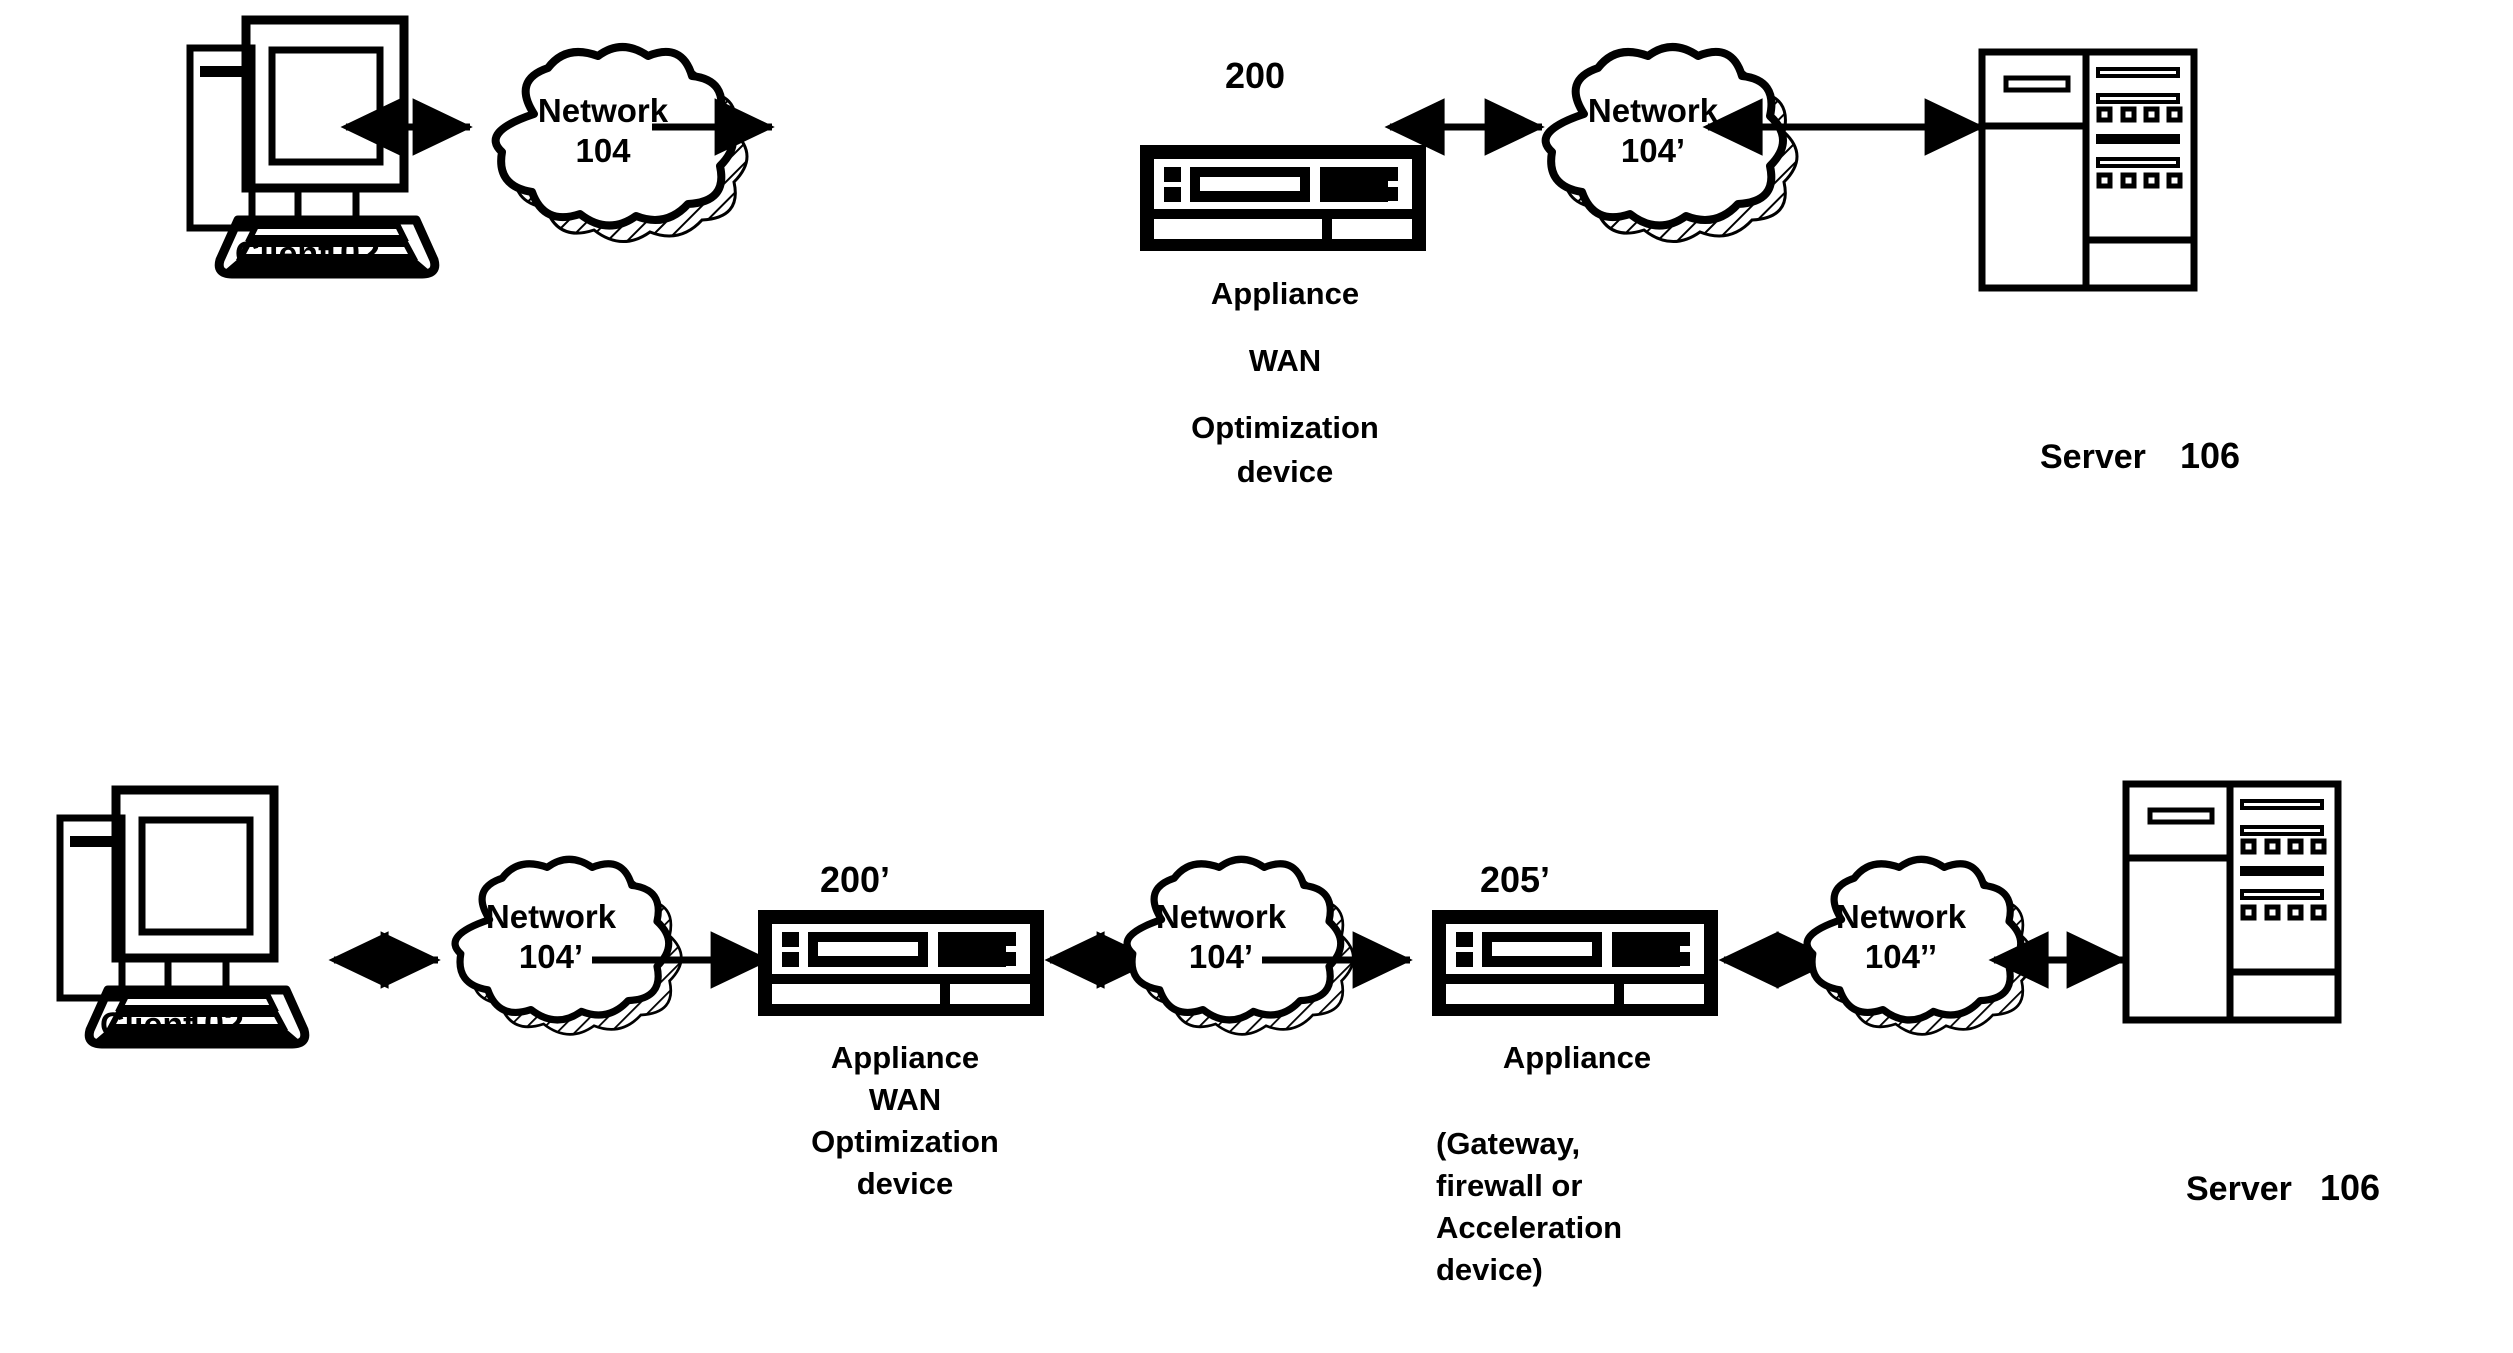 Image resolution: width=2513 pixels, height=1353 pixels. Describe the element at coordinates (408, 127) in the screenshot. I see `top-arrow-client-net` at that location.